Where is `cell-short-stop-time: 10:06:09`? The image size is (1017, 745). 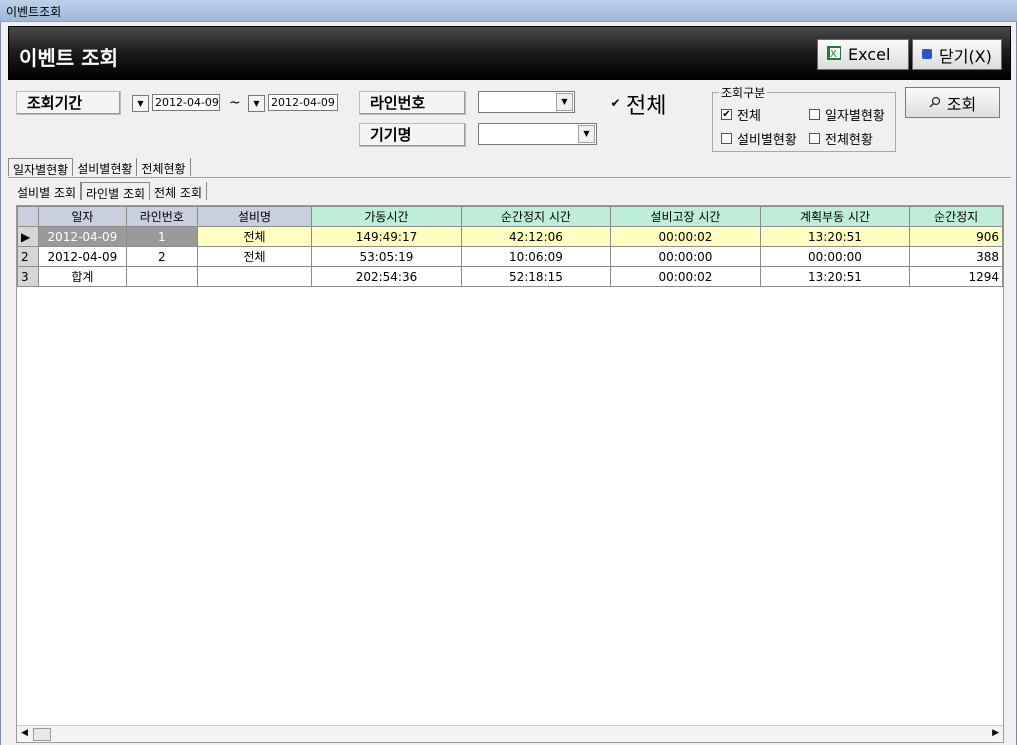 cell-short-stop-time: 10:06:09 is located at coordinates (536, 256).